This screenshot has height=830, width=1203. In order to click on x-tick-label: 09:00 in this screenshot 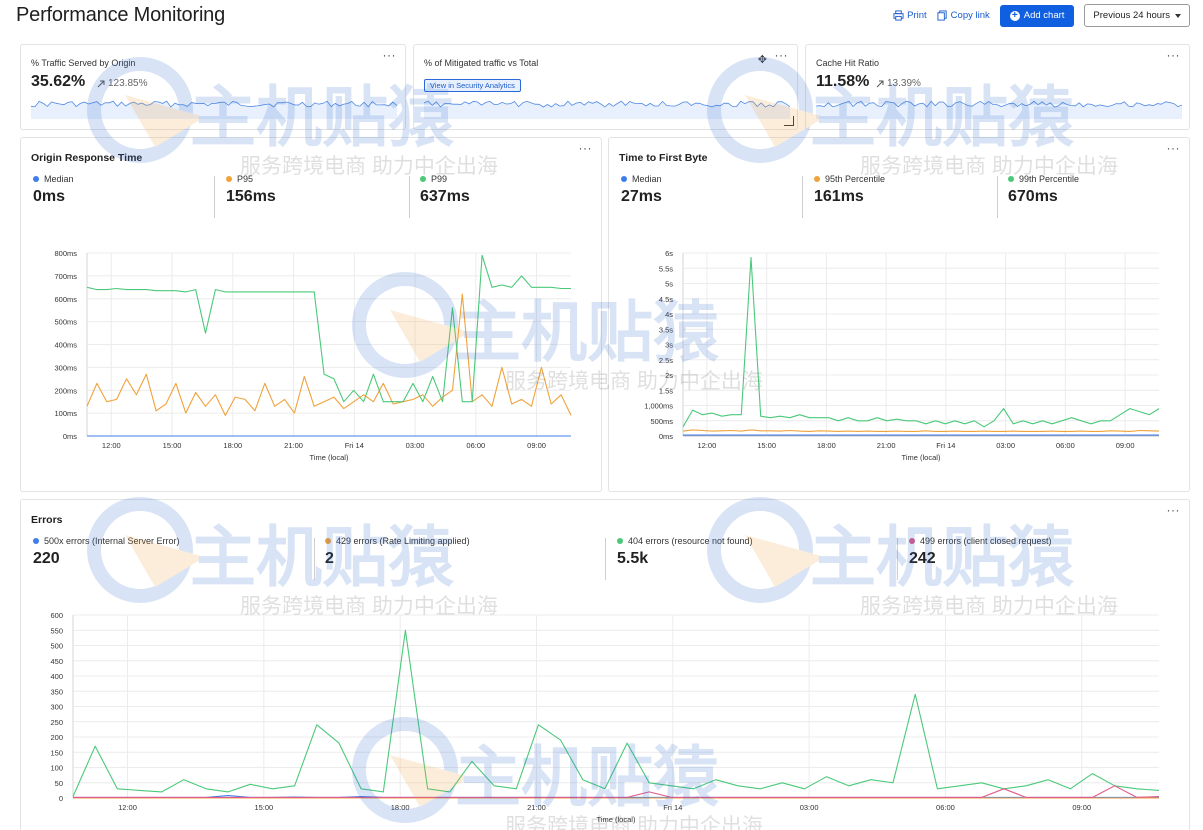, I will do `click(536, 445)`.